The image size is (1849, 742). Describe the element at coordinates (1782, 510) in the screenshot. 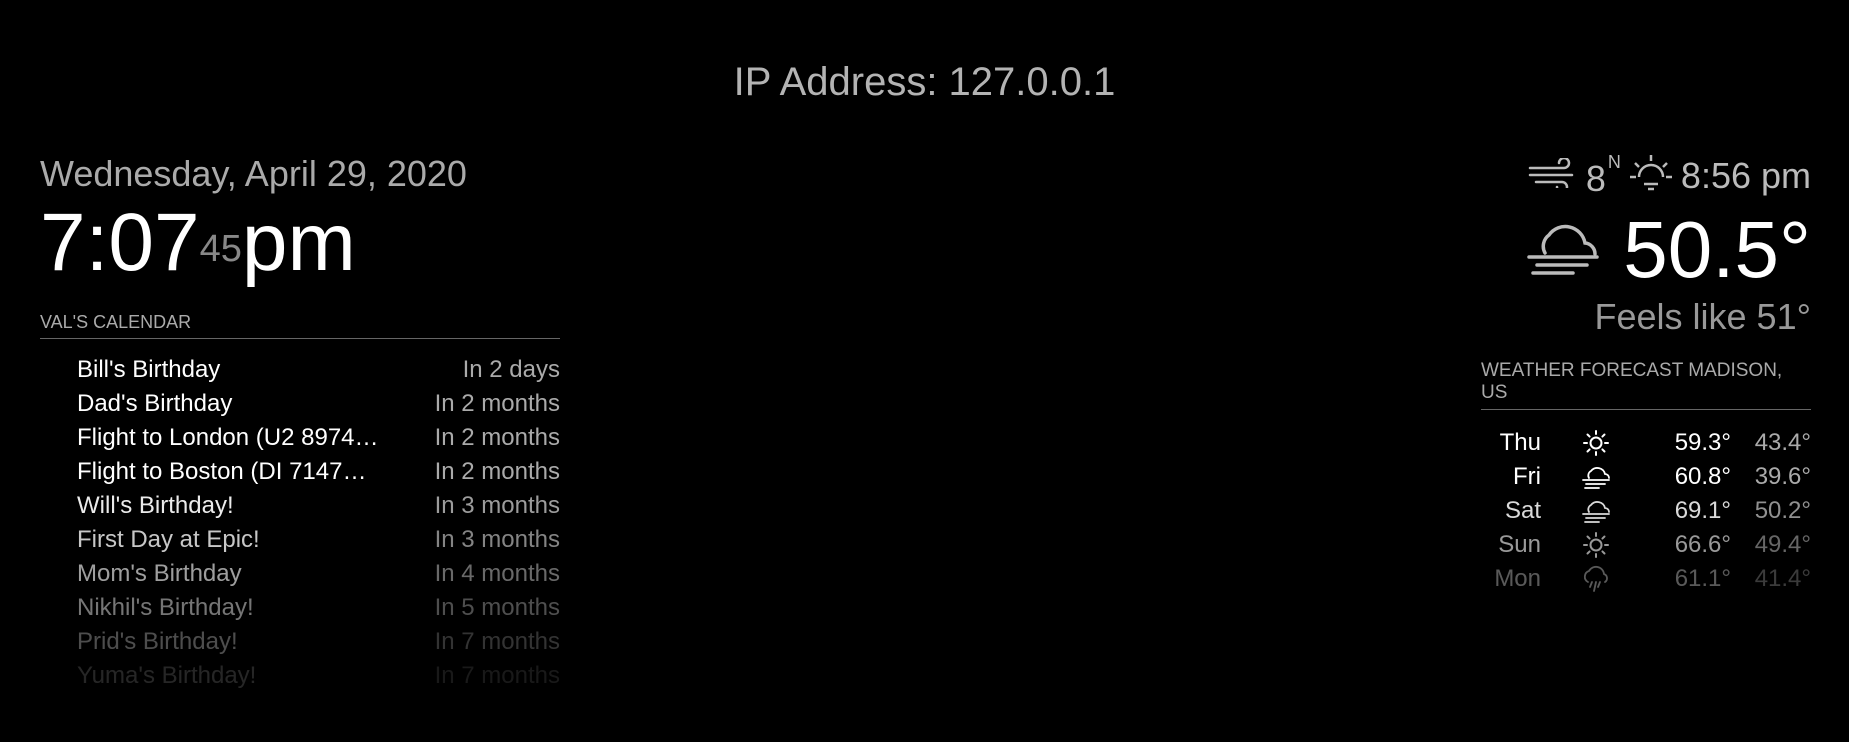

I see `forecast-min-temp: 50.2°` at that location.